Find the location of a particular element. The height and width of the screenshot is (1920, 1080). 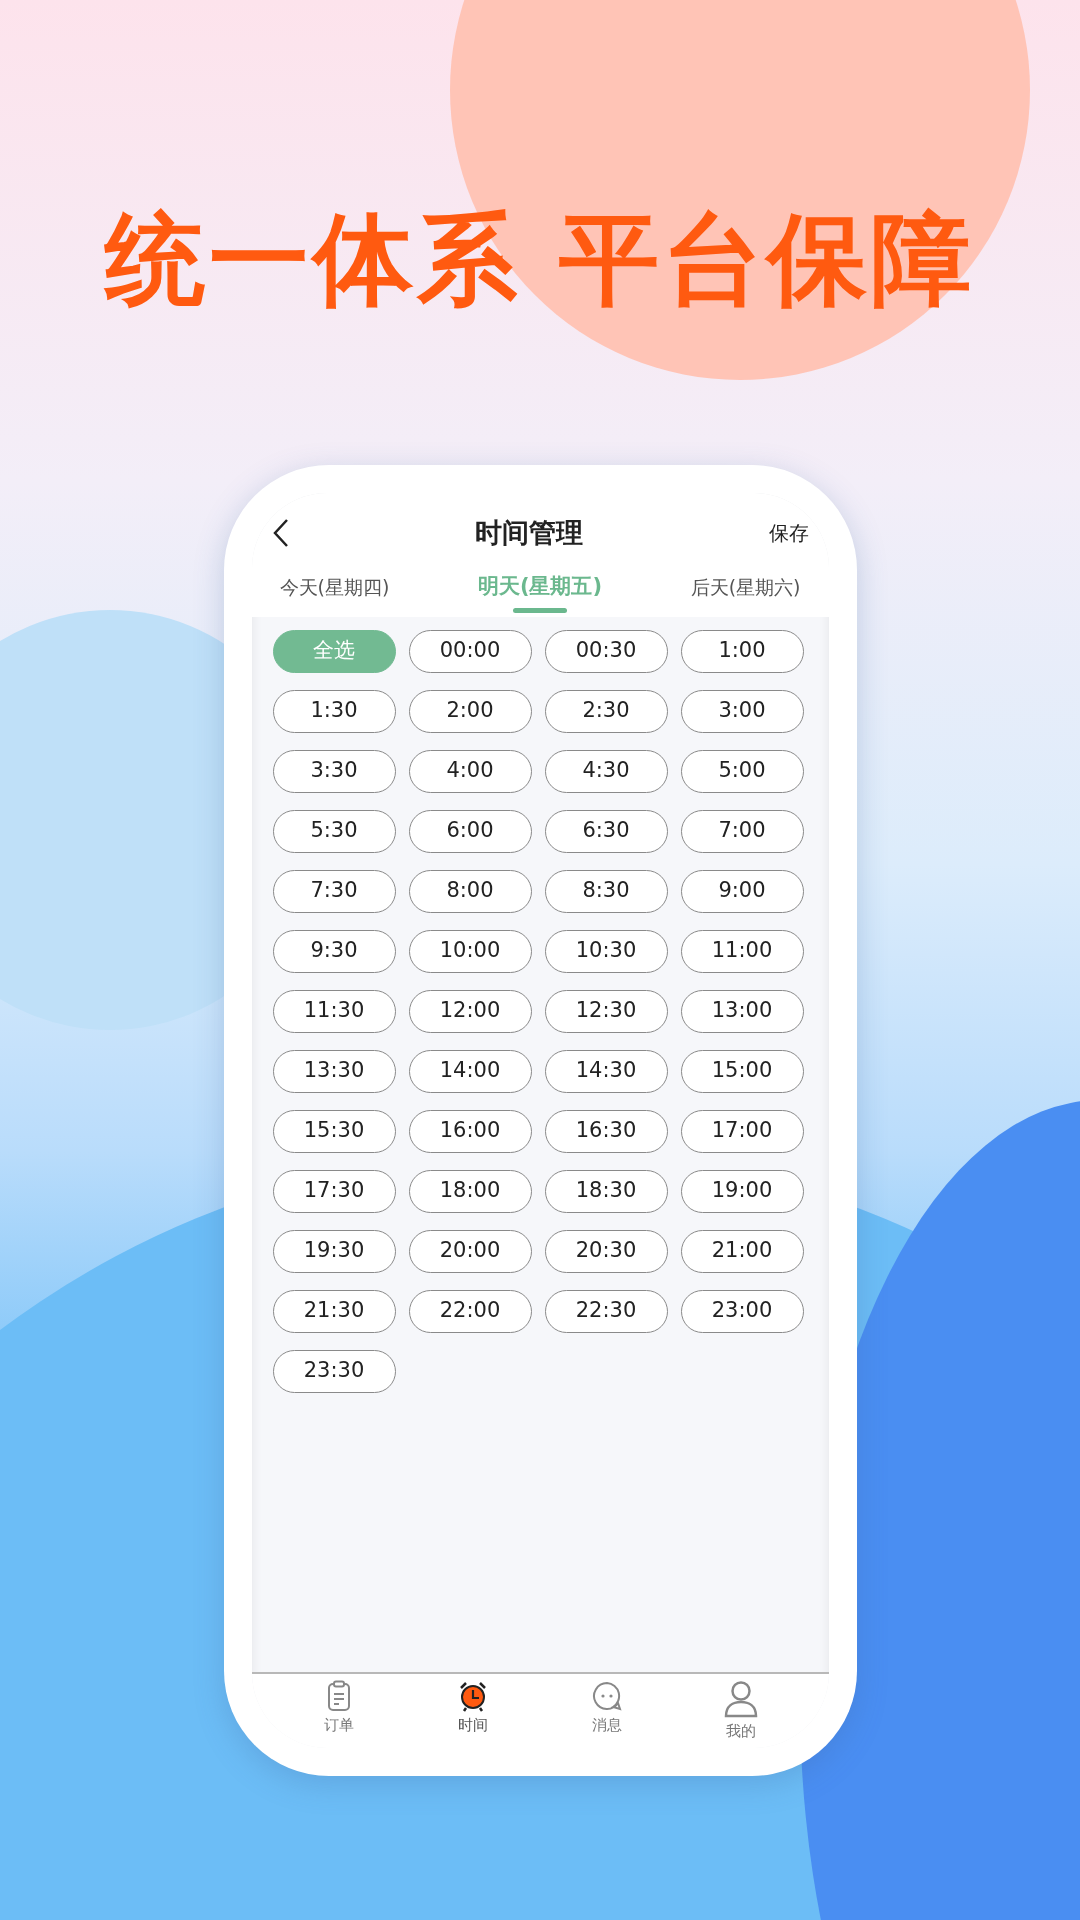

time-slot-button: 4:30 is located at coordinates (606, 771).